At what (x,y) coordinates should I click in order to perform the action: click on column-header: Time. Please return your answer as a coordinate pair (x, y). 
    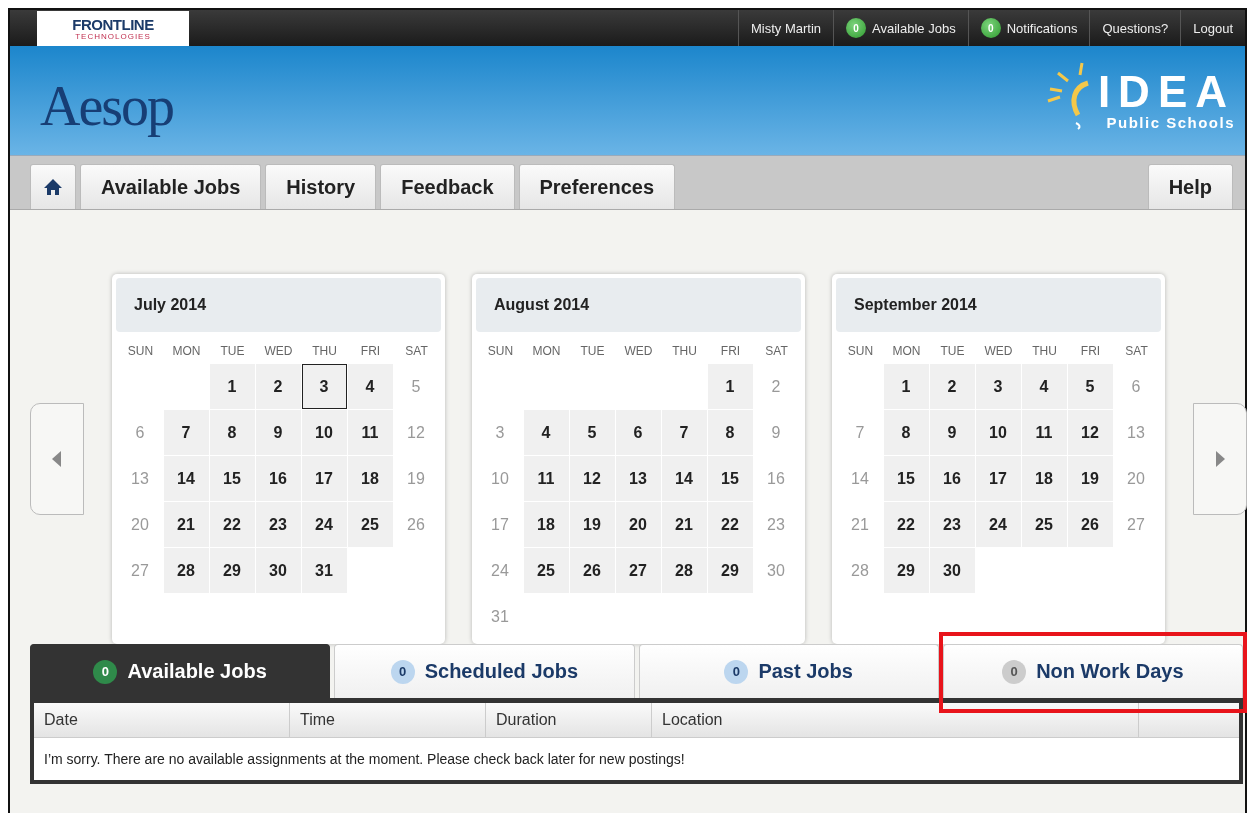
    Looking at the image, I should click on (388, 720).